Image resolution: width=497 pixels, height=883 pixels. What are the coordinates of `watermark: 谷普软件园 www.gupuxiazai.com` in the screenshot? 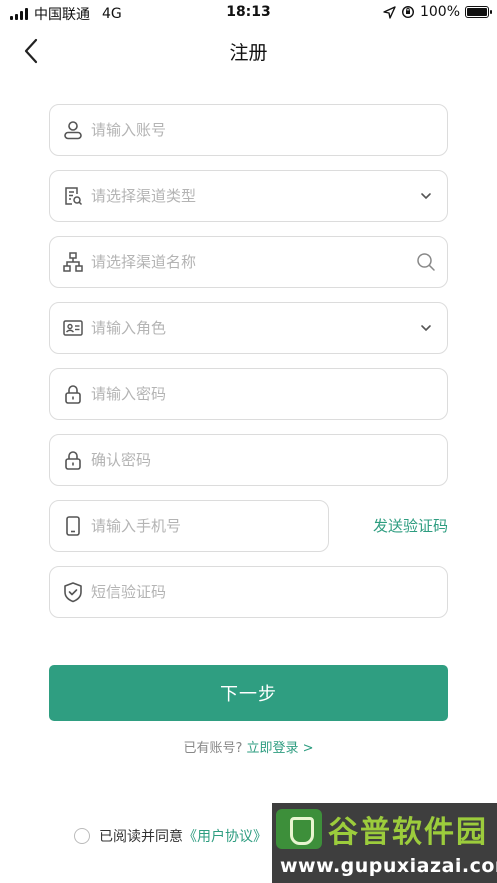 It's located at (384, 843).